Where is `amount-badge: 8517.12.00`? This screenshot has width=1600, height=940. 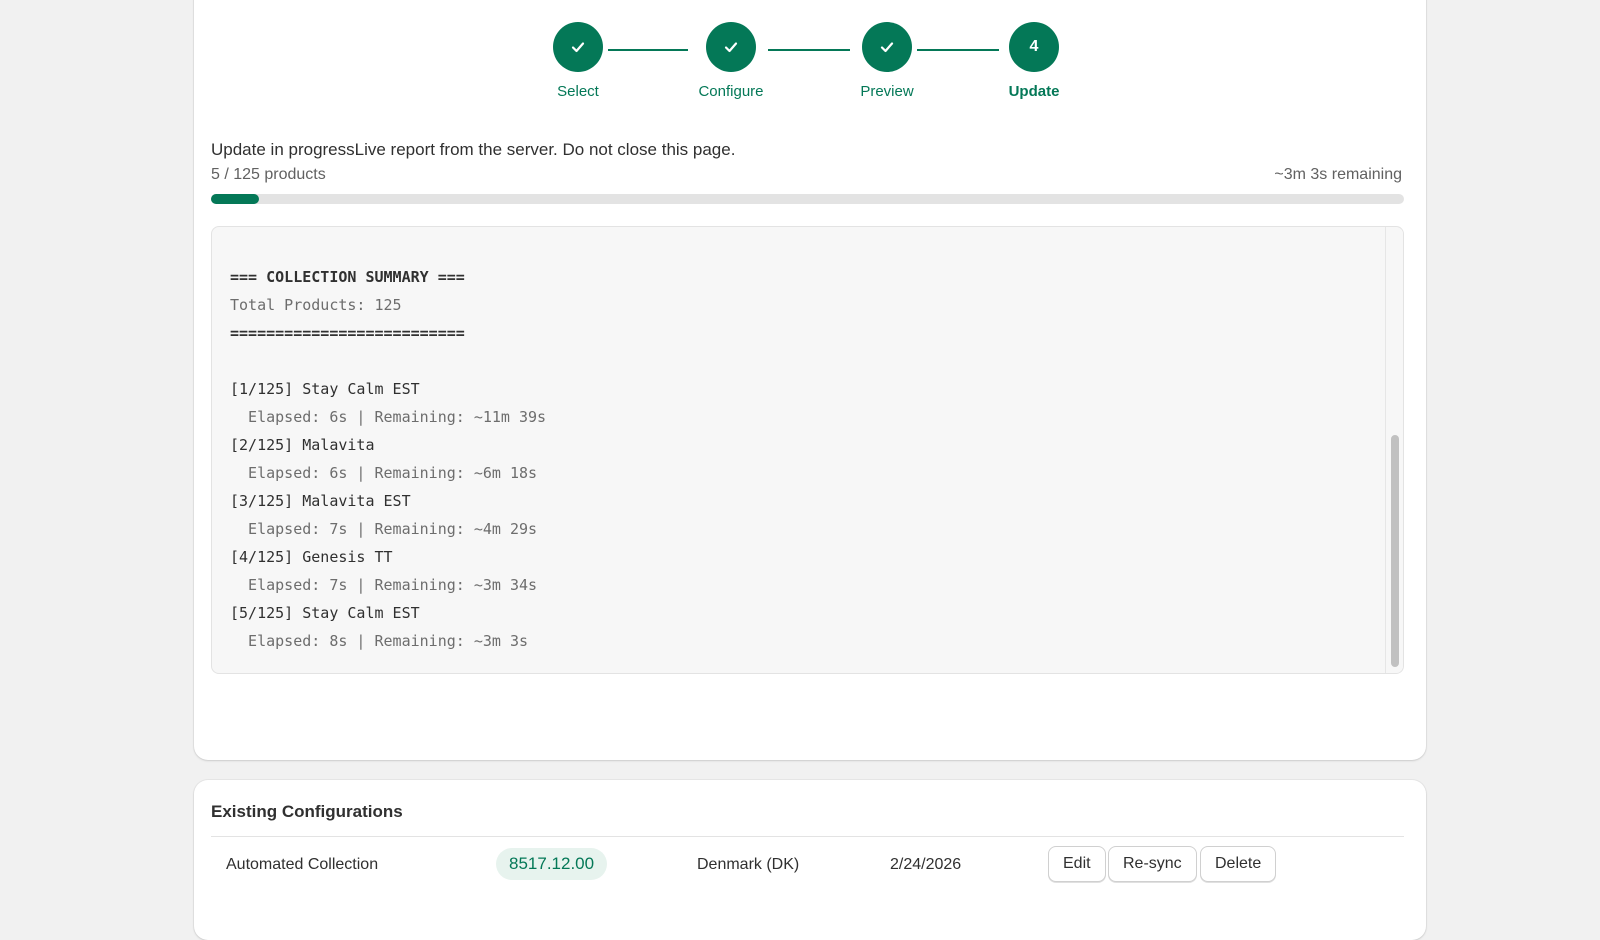
amount-badge: 8517.12.00 is located at coordinates (552, 864).